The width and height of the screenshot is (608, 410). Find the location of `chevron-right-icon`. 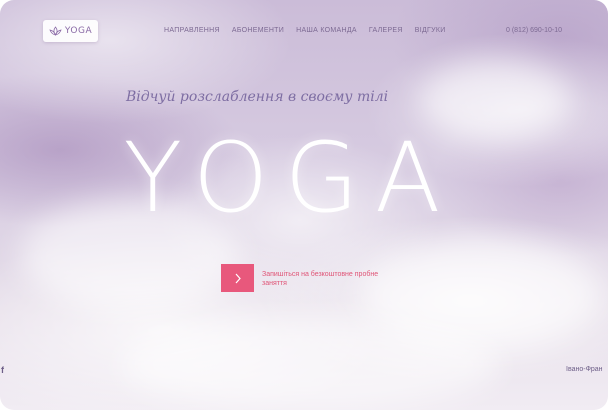

chevron-right-icon is located at coordinates (238, 278).